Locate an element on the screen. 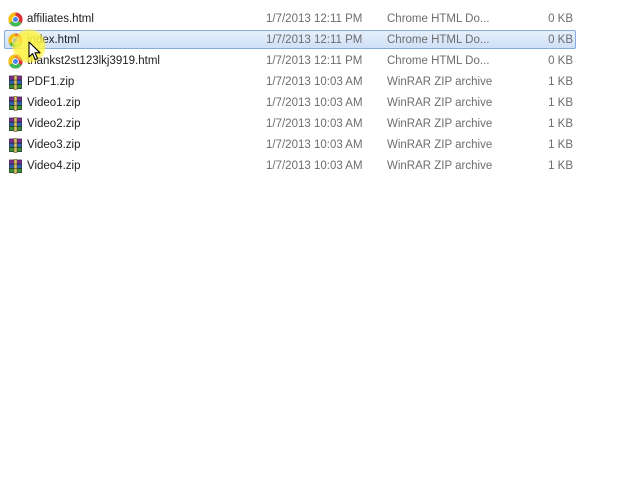  file-name: Video2.zip is located at coordinates (54, 124).